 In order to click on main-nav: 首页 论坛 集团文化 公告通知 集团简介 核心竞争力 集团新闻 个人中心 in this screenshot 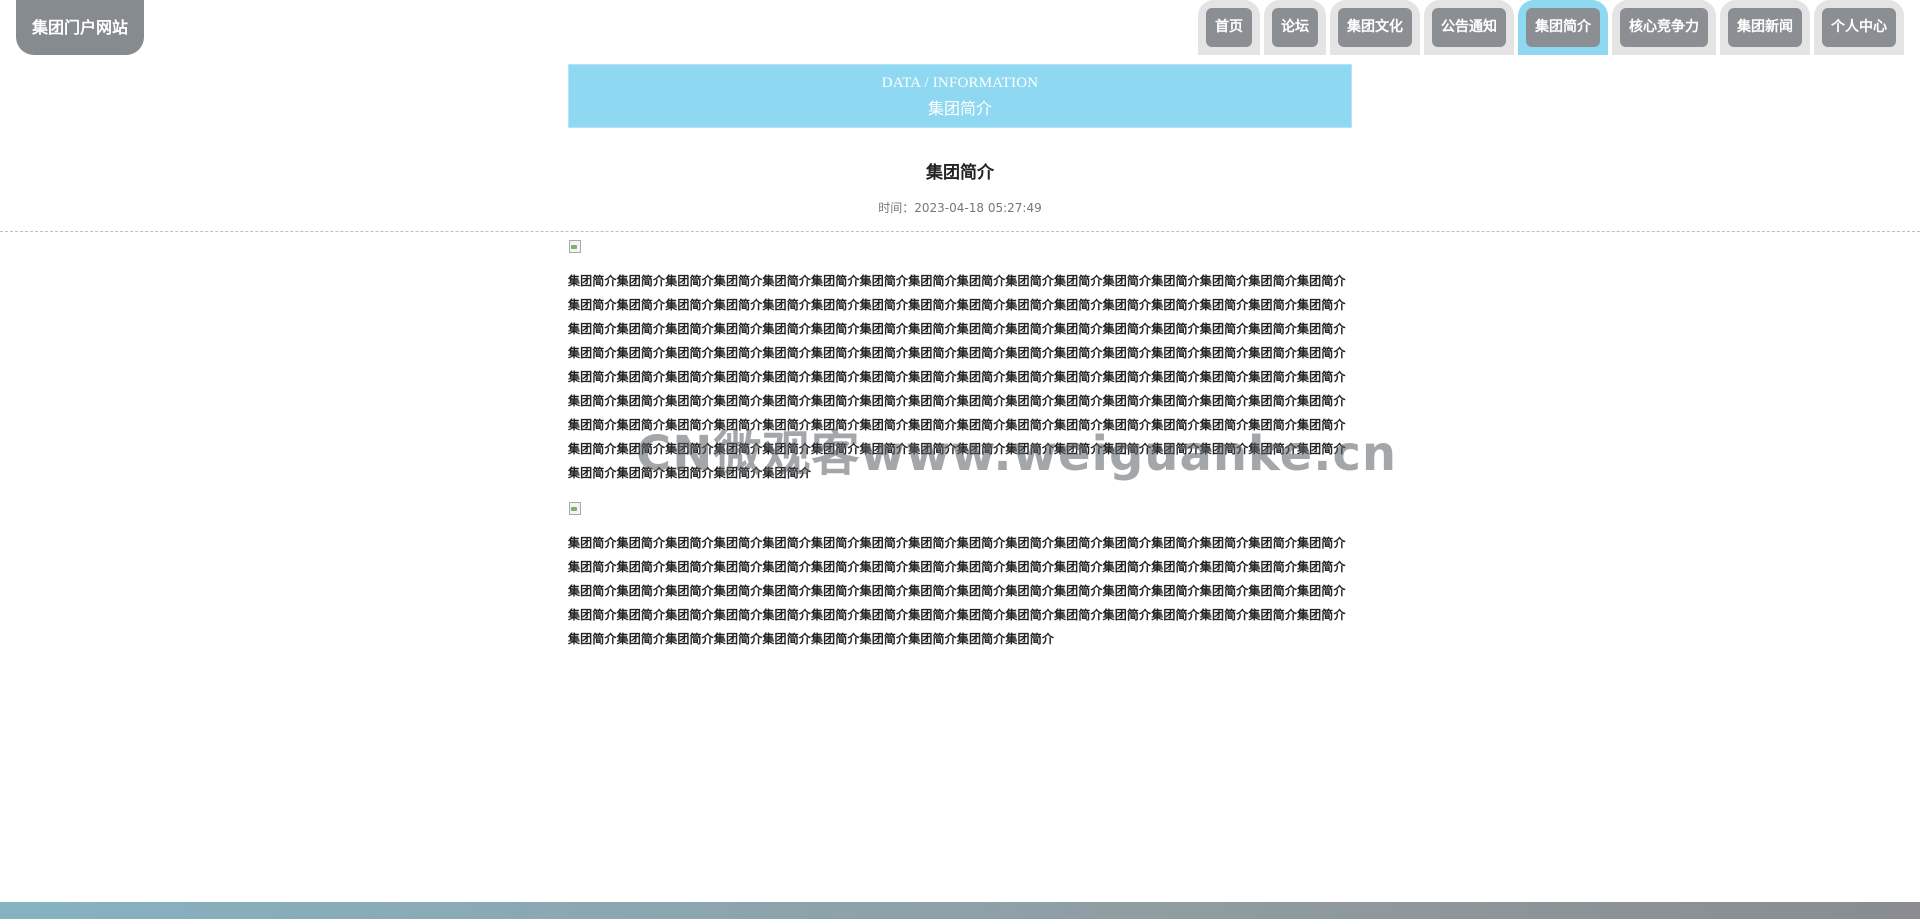, I will do `click(1551, 27)`.